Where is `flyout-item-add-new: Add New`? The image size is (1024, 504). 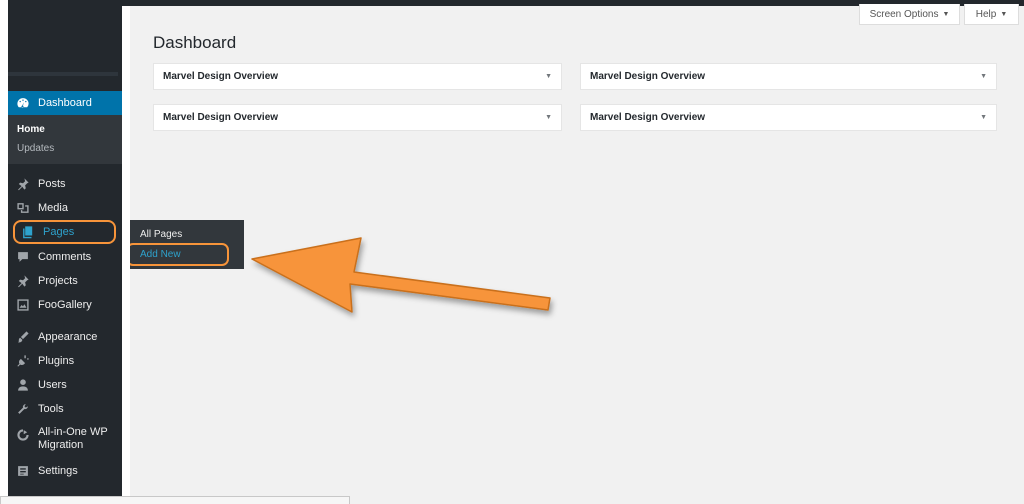 flyout-item-add-new: Add New is located at coordinates (177, 254).